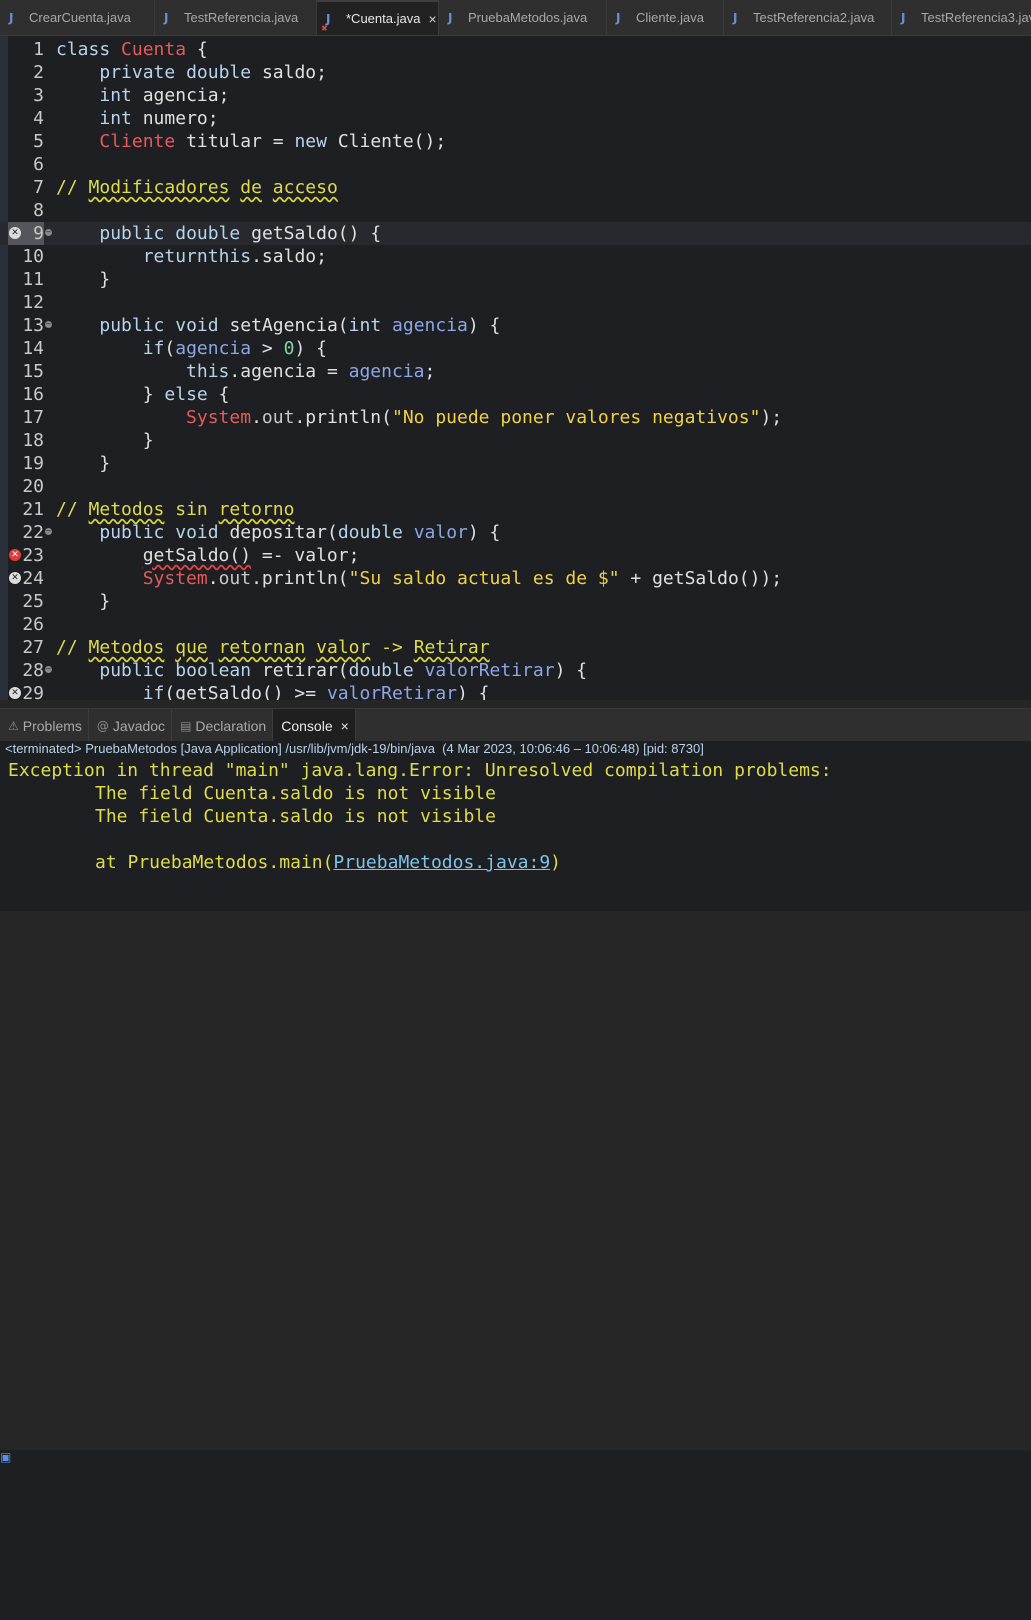 This screenshot has width=1031, height=1620. I want to click on code-text: // Metodos que retornan valor -> Retirar, so click(273, 647).